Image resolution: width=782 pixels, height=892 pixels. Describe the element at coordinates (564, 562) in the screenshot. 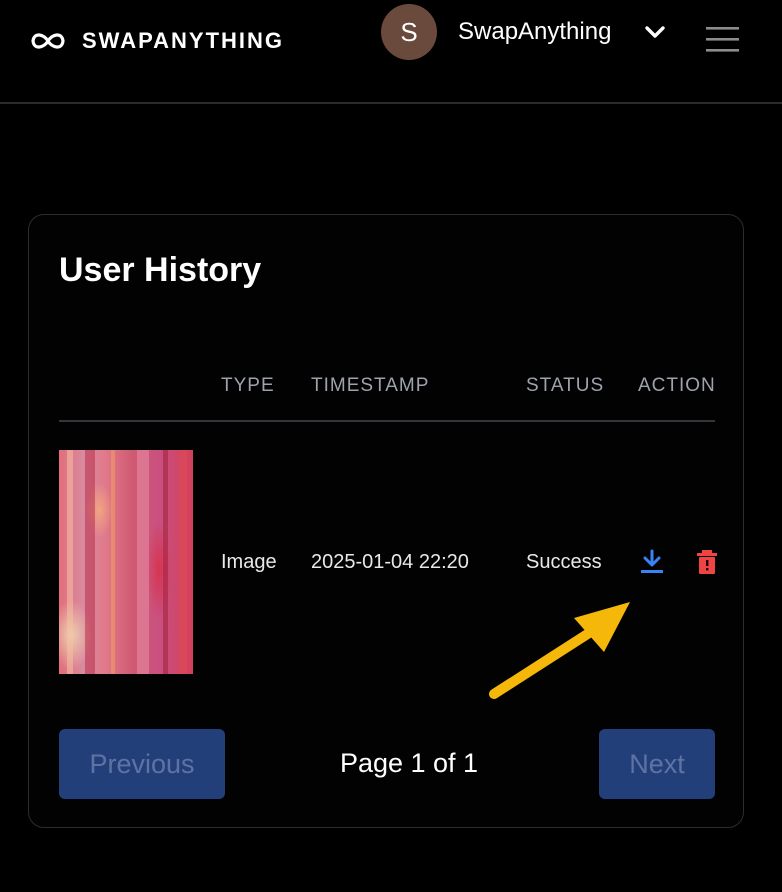

I see `row-status: Success` at that location.